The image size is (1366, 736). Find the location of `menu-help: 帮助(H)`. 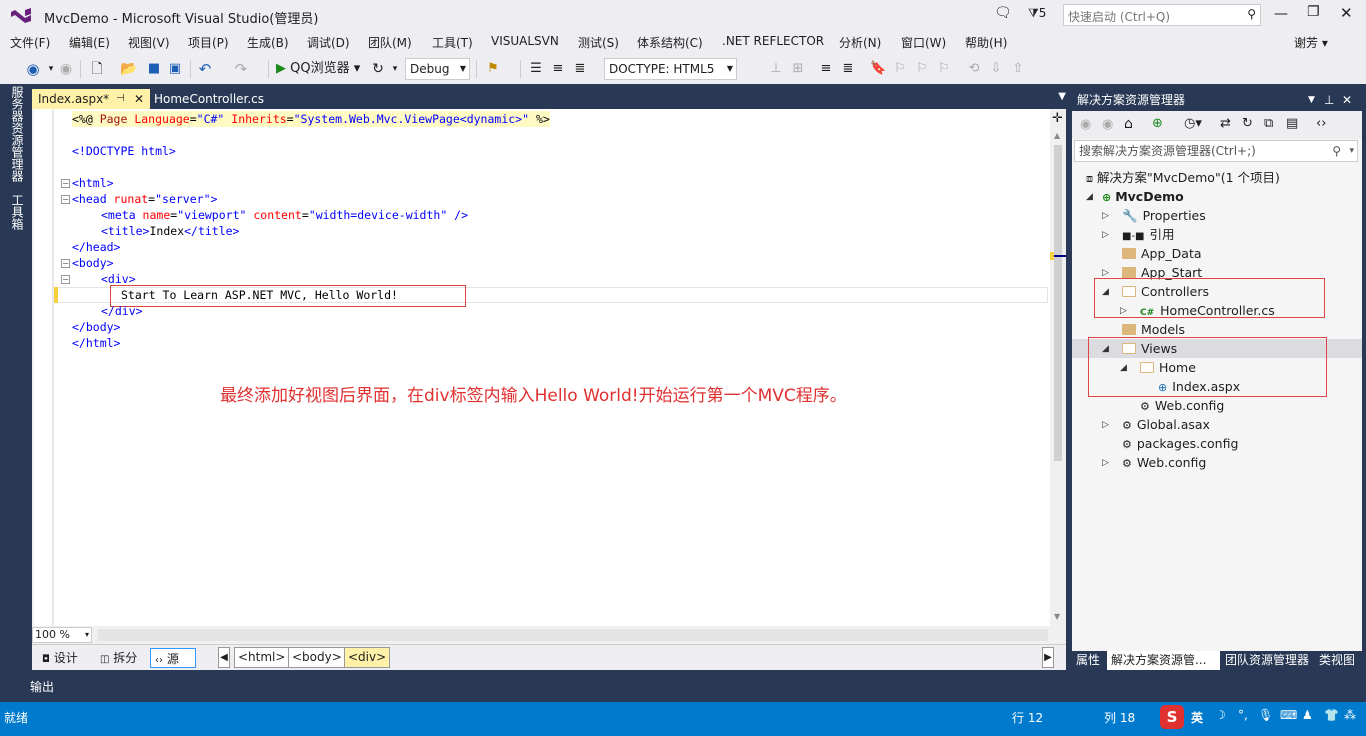

menu-help: 帮助(H) is located at coordinates (986, 42).